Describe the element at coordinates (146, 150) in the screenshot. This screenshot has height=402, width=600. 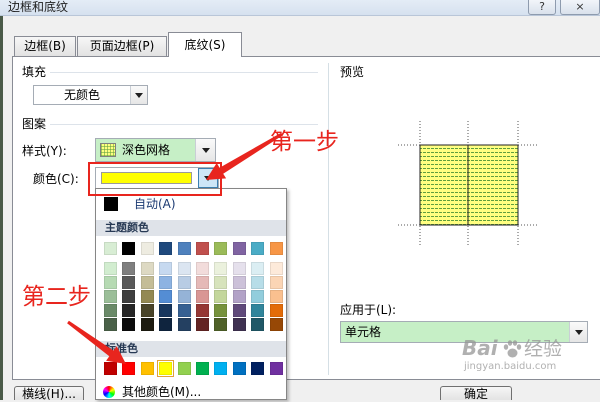
I see `pattern-style-value: 深色网格` at that location.